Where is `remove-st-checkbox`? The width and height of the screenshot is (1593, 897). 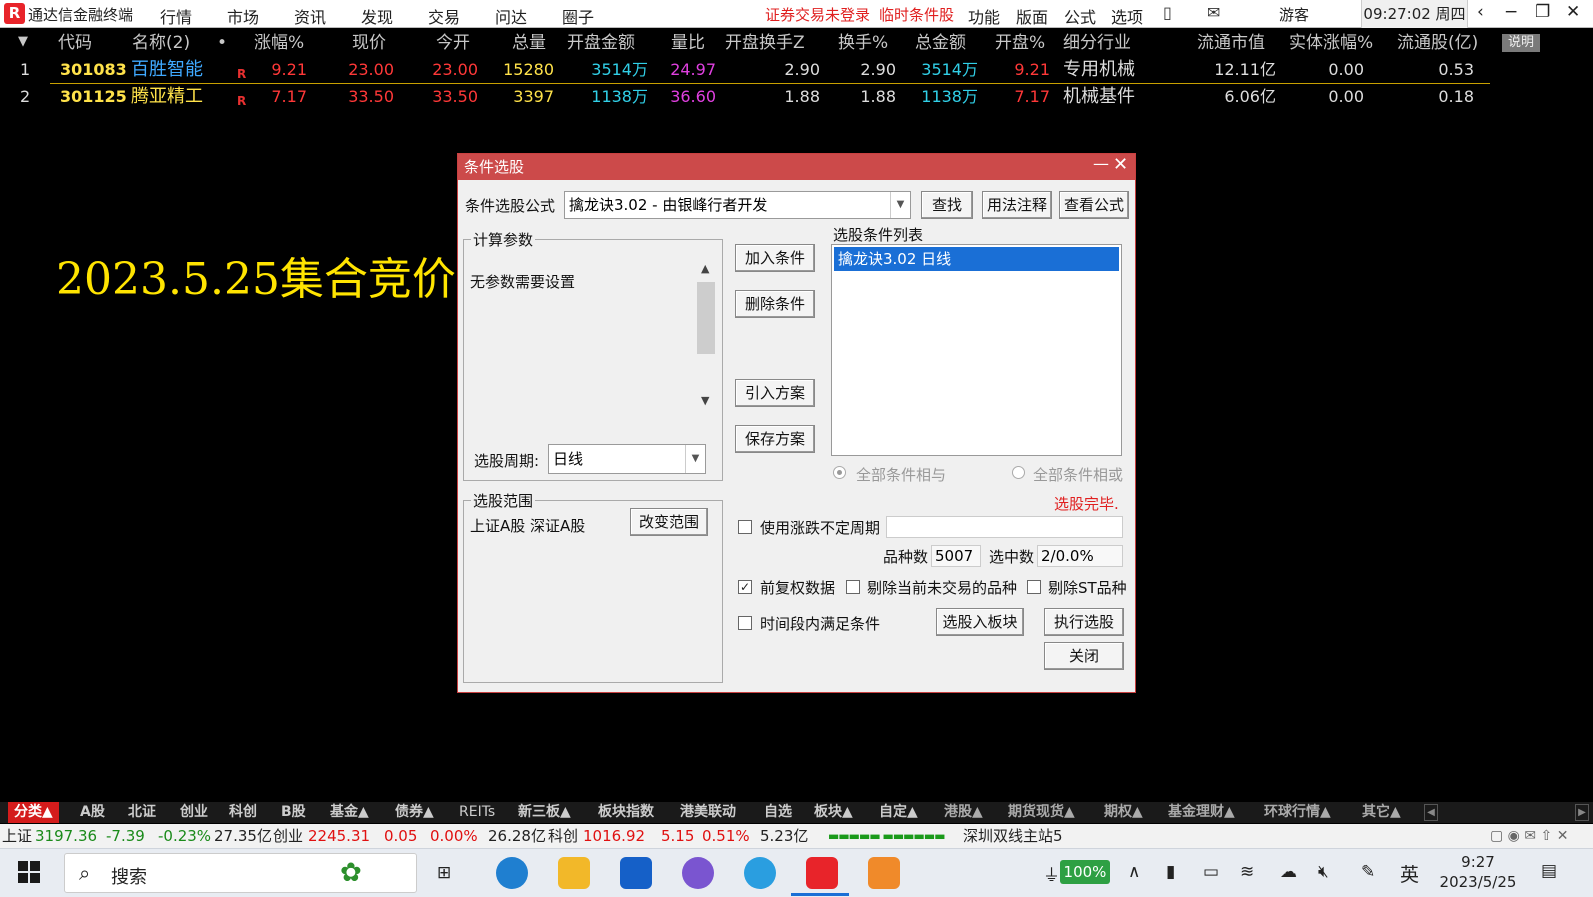 remove-st-checkbox is located at coordinates (1034, 587).